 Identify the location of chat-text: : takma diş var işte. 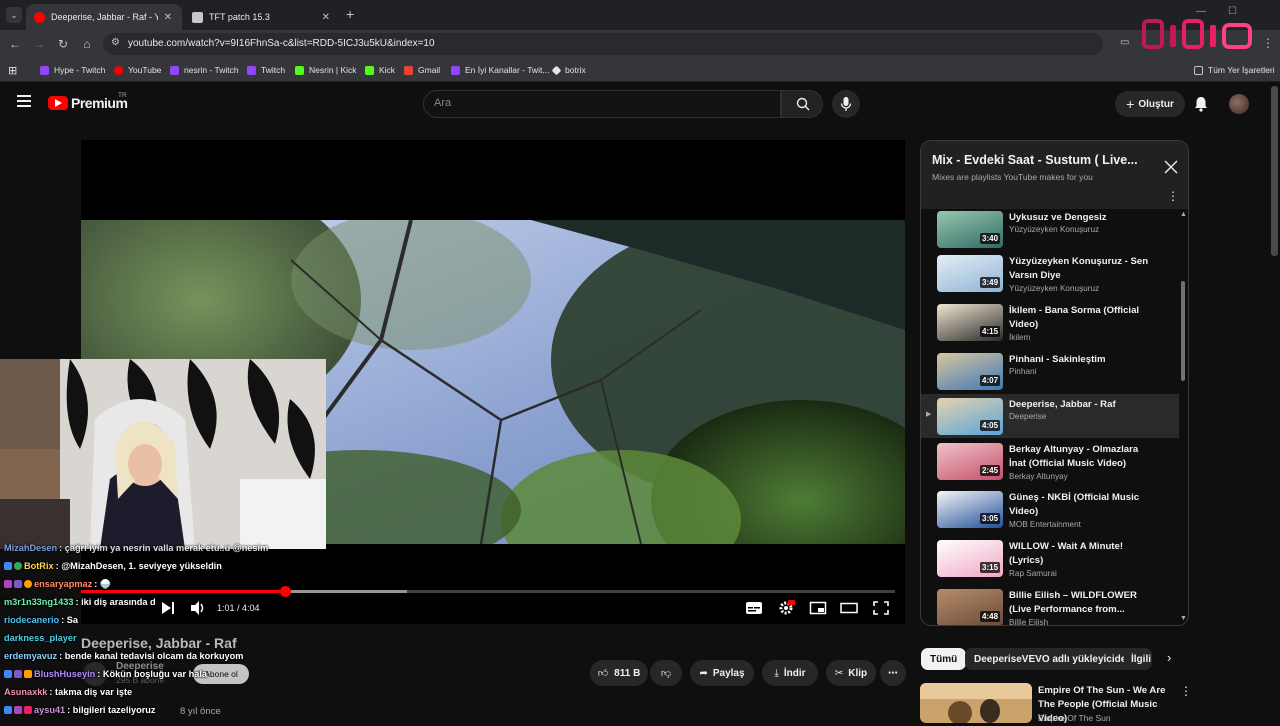
(91, 692).